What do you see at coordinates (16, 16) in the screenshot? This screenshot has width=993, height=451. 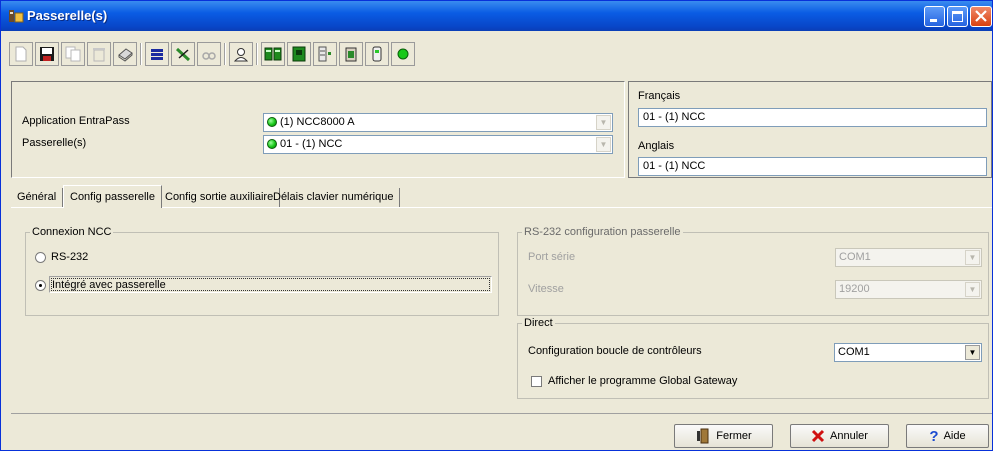 I see `app-icon` at bounding box center [16, 16].